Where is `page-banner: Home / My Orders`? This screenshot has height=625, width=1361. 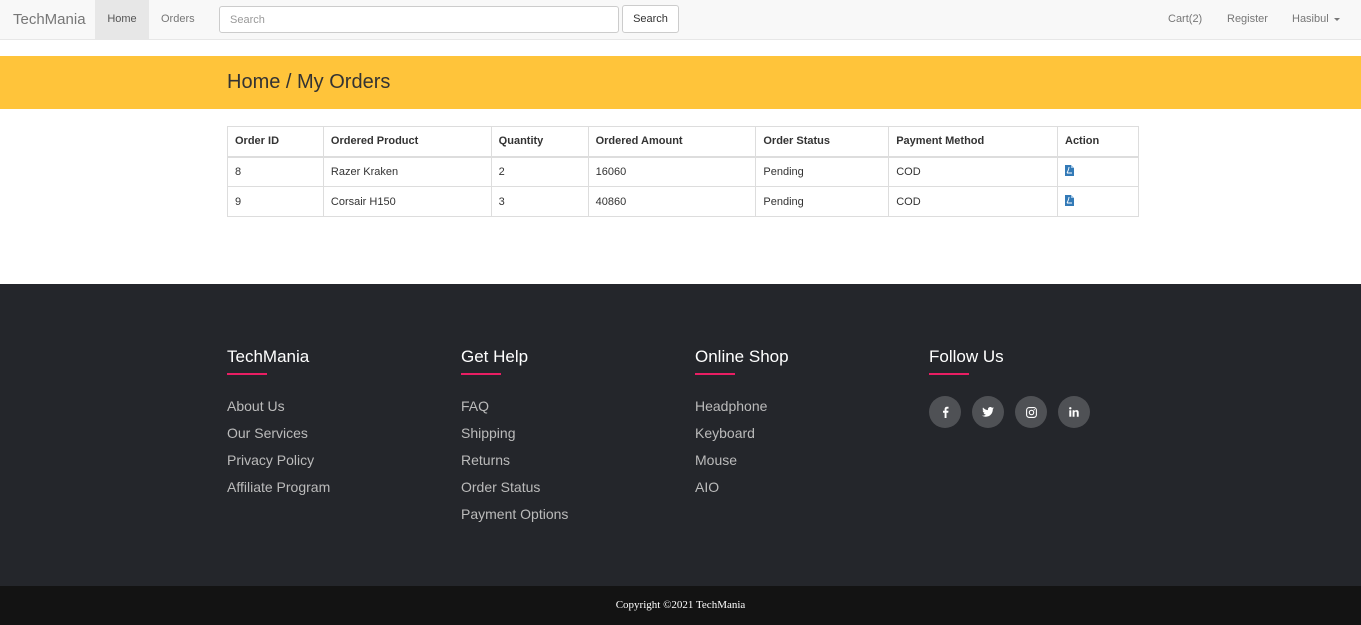 page-banner: Home / My Orders is located at coordinates (680, 82).